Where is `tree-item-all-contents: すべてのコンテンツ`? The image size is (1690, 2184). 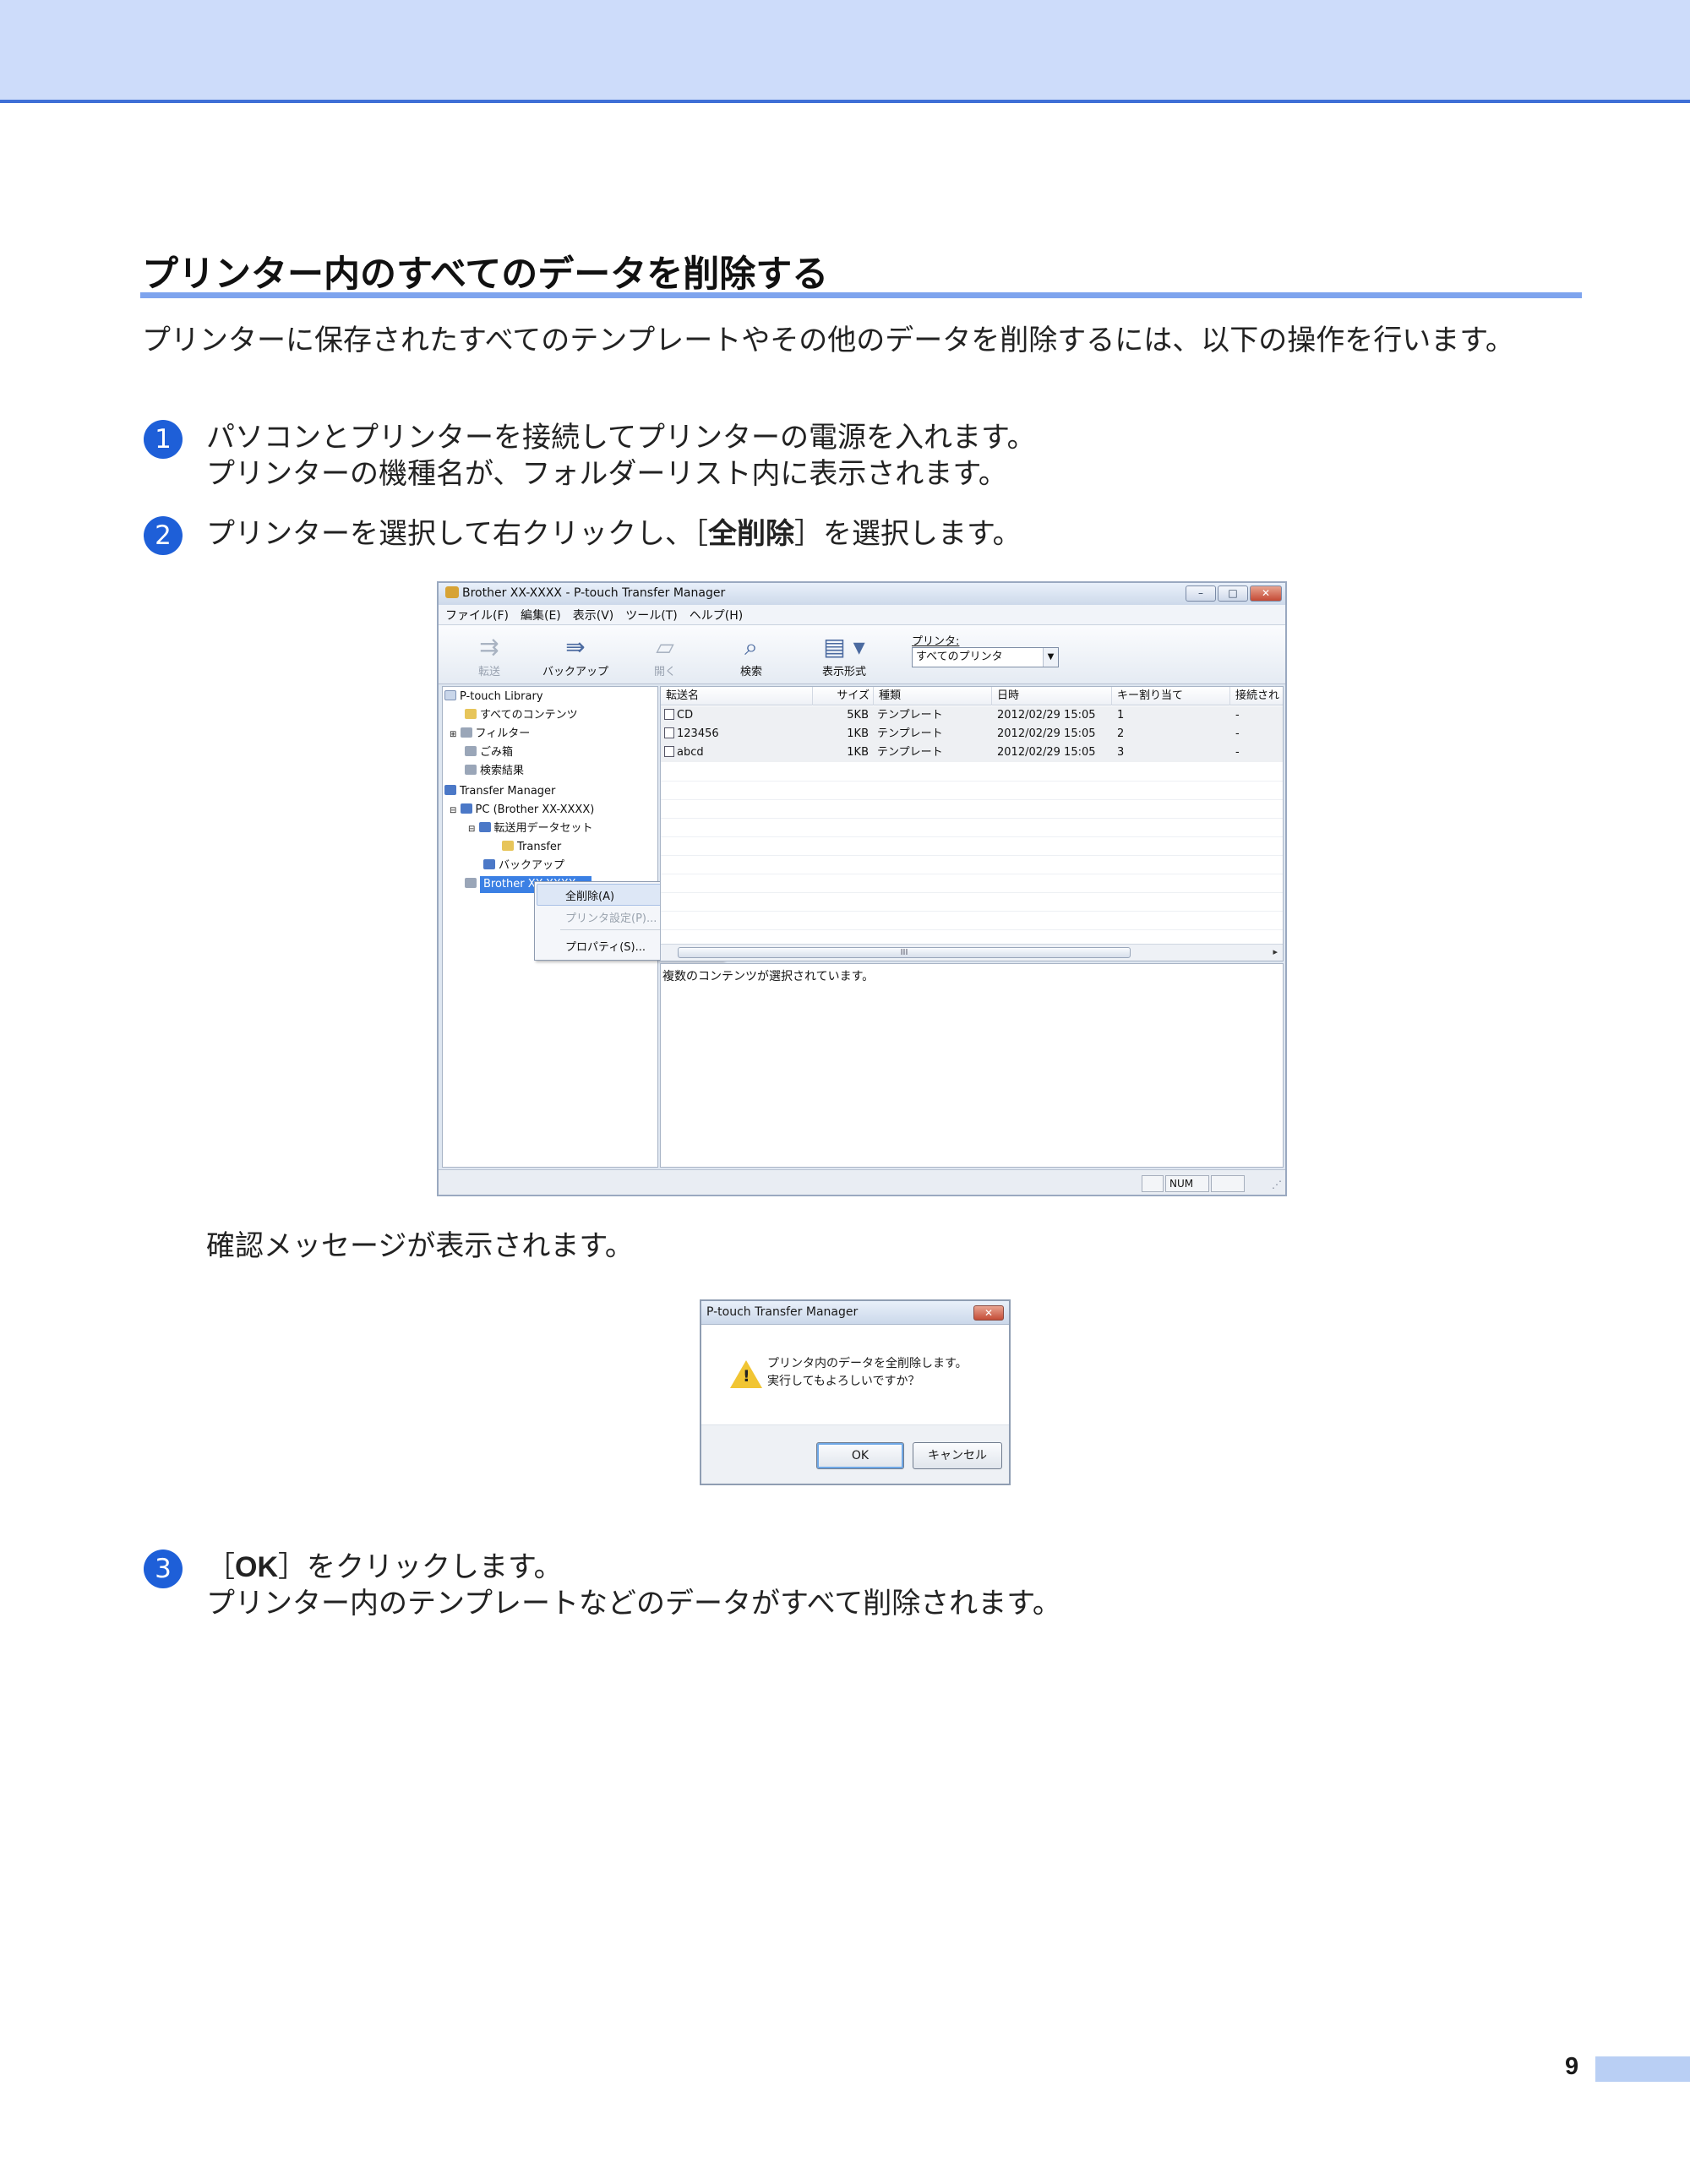
tree-item-all-contents: すべてのコンテンツ is located at coordinates (521, 715).